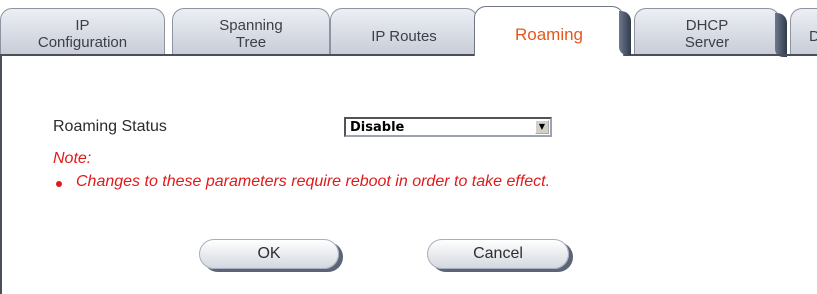  Describe the element at coordinates (59, 184) in the screenshot. I see `bullet-icon` at that location.